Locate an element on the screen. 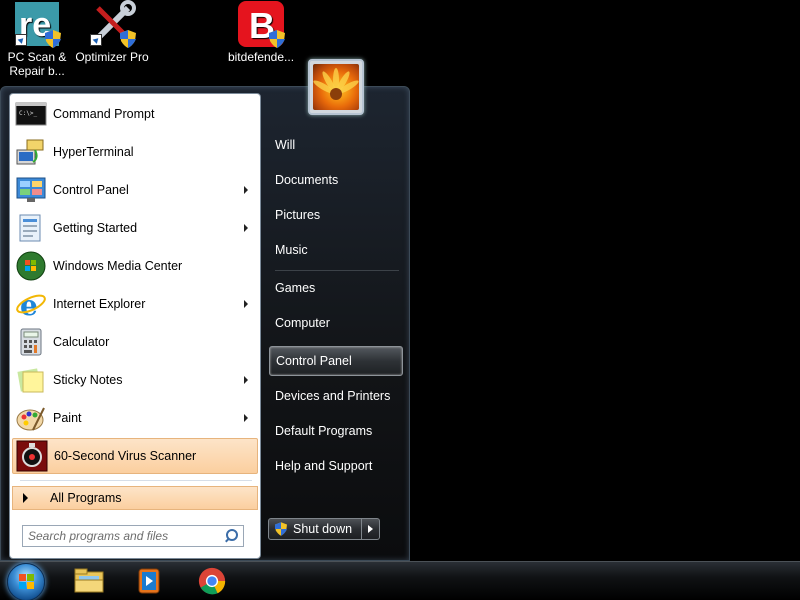 The image size is (800, 600). program-label: Getting Started is located at coordinates (95, 228).